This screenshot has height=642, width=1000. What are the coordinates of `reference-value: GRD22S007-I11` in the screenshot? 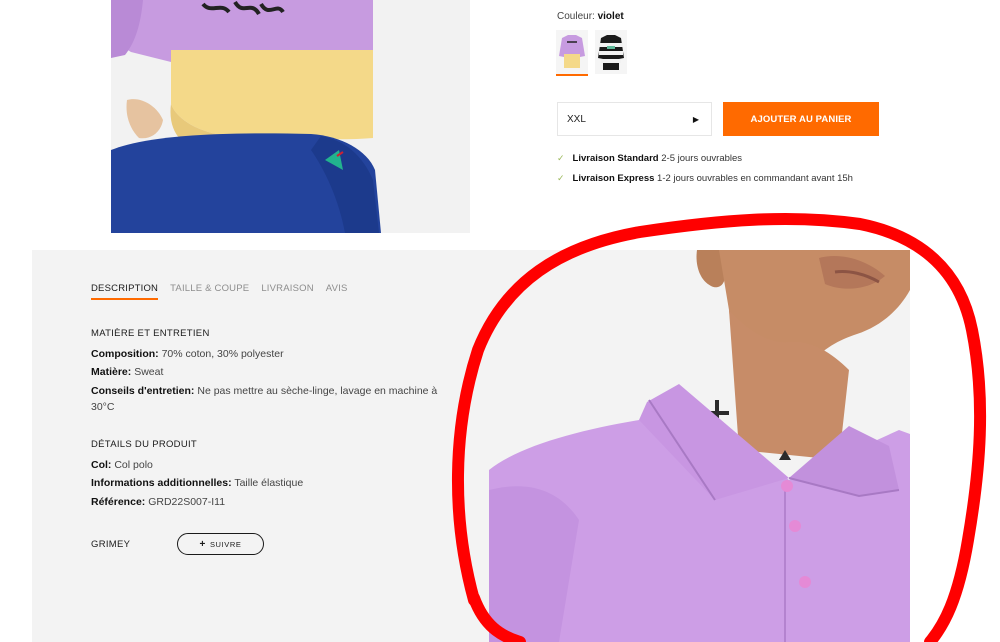 It's located at (187, 502).